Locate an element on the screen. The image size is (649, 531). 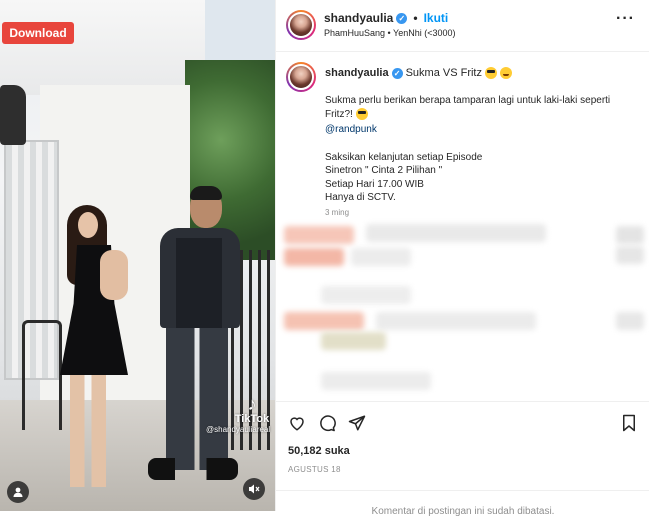
wall-lamp is located at coordinates (13, 115).